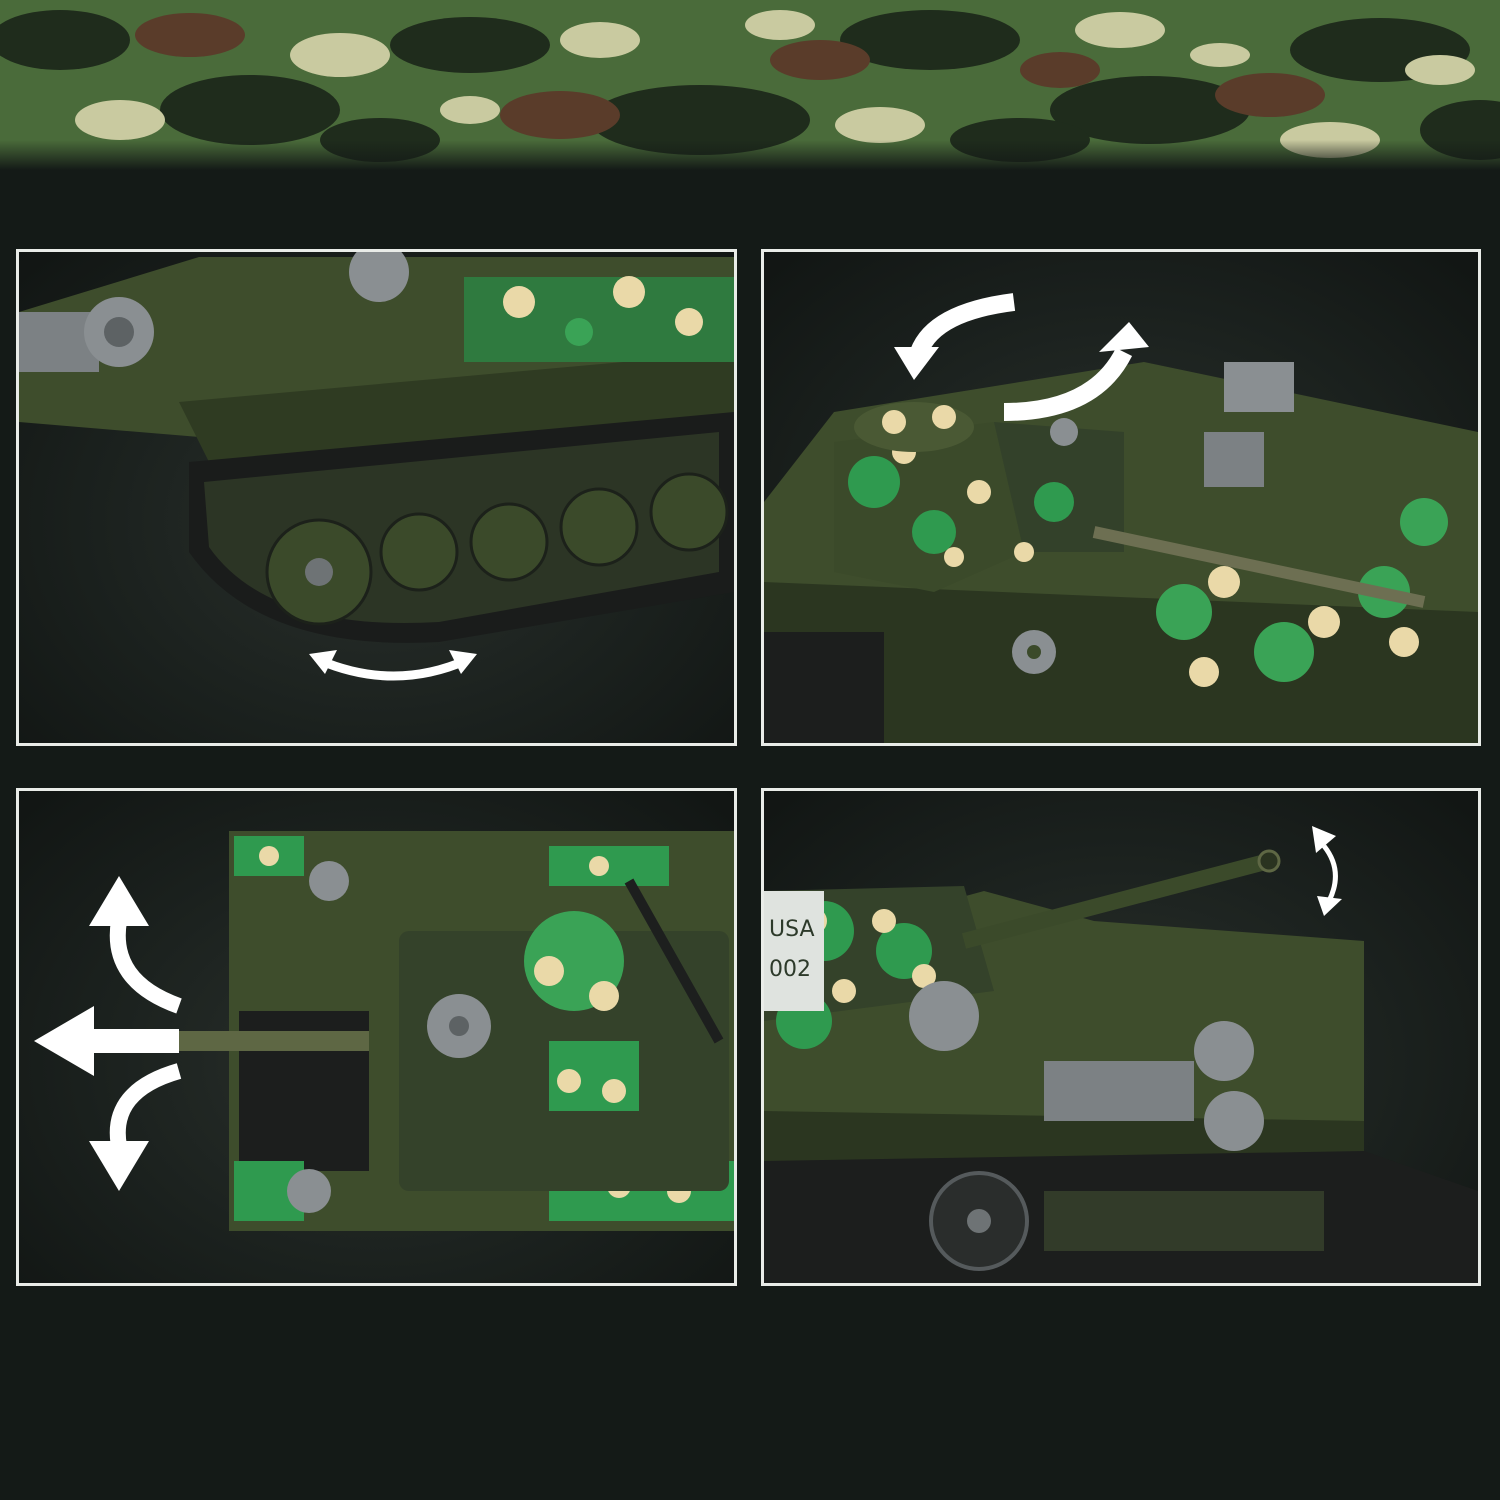 This screenshot has width=1500, height=1500. Describe the element at coordinates (1121, 1054) in the screenshot. I see `tank-side-illustration: USA 002` at that location.